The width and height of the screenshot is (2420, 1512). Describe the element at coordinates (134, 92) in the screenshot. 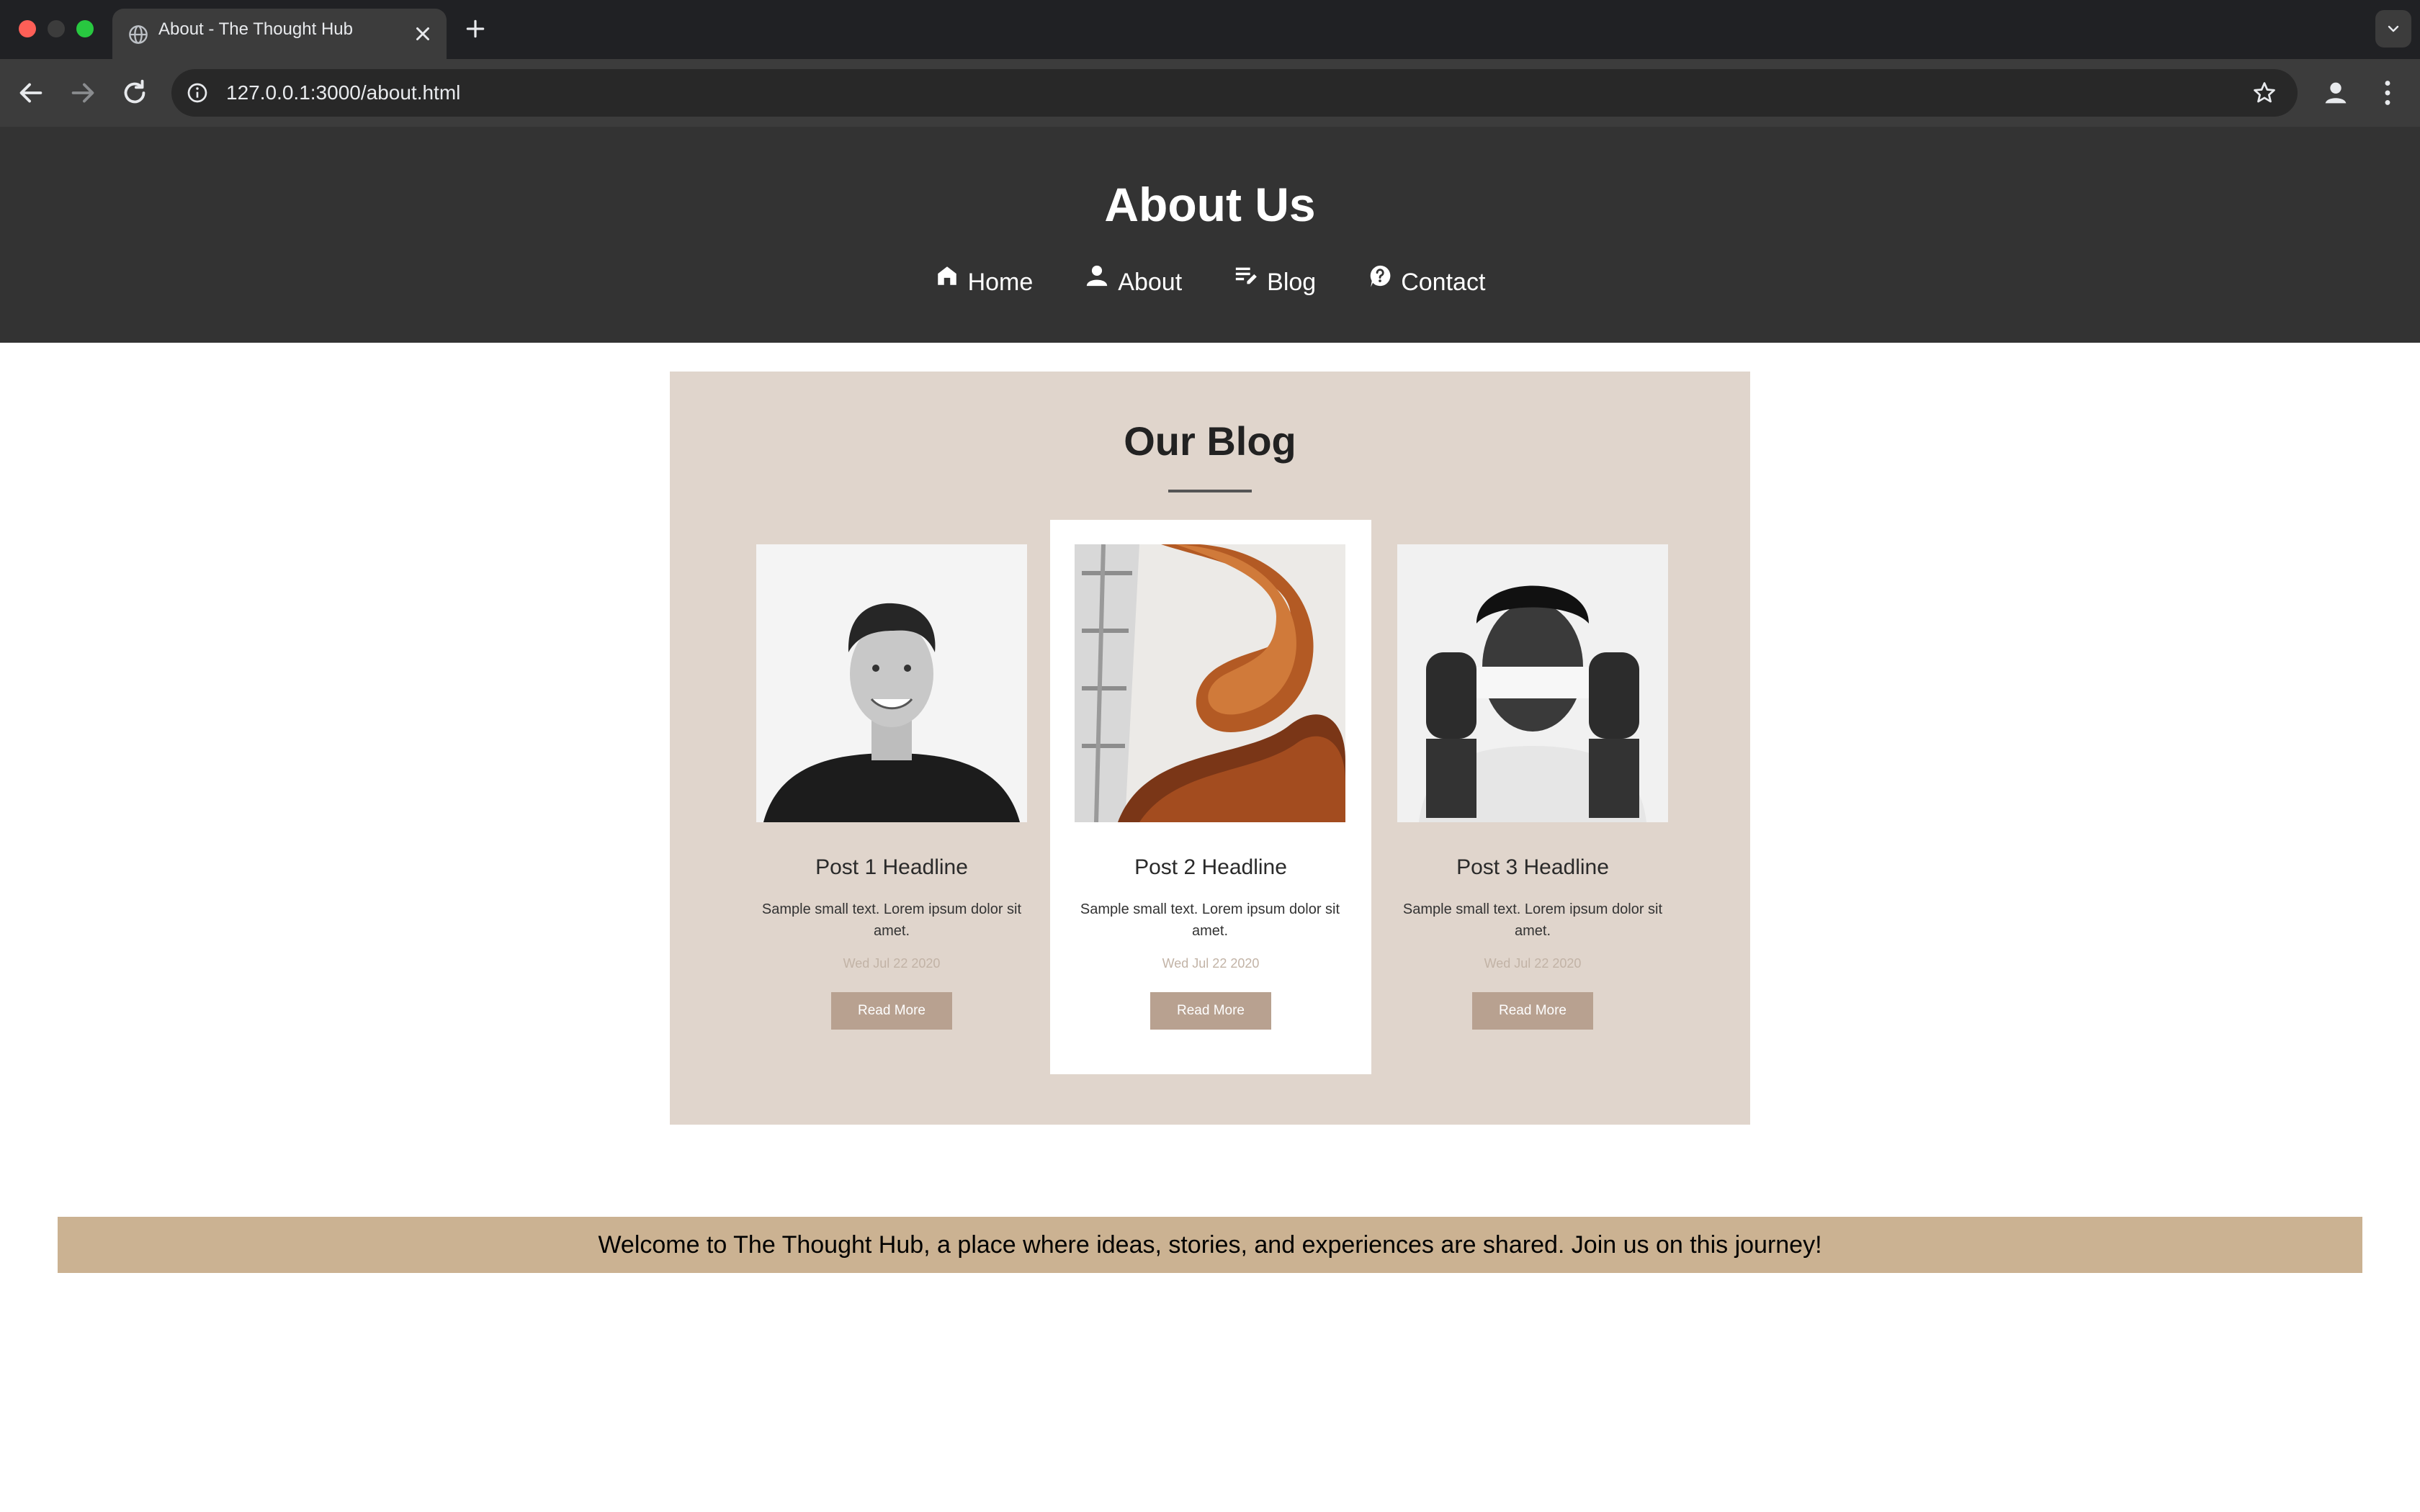

I see `reload-icon` at that location.